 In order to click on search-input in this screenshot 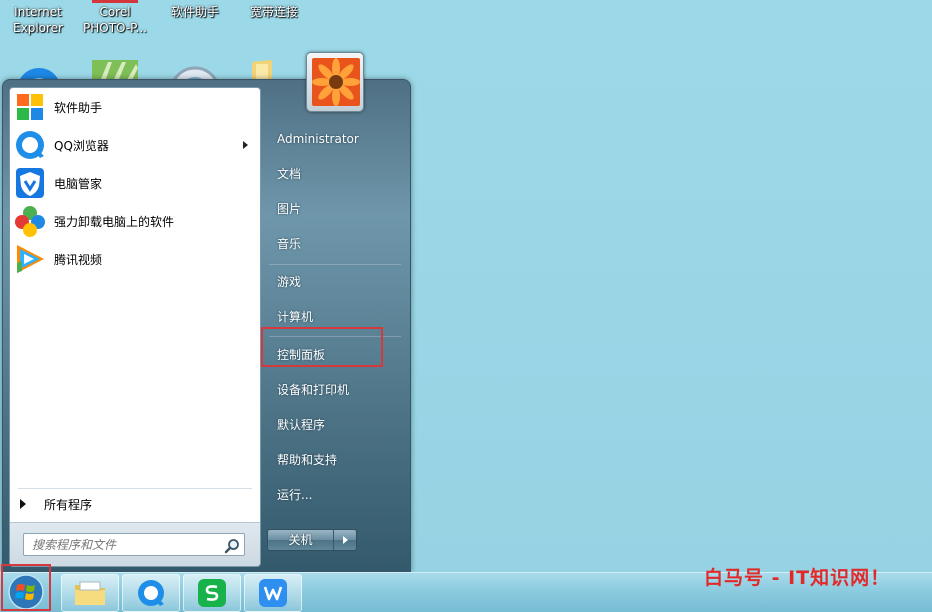, I will do `click(134, 544)`.